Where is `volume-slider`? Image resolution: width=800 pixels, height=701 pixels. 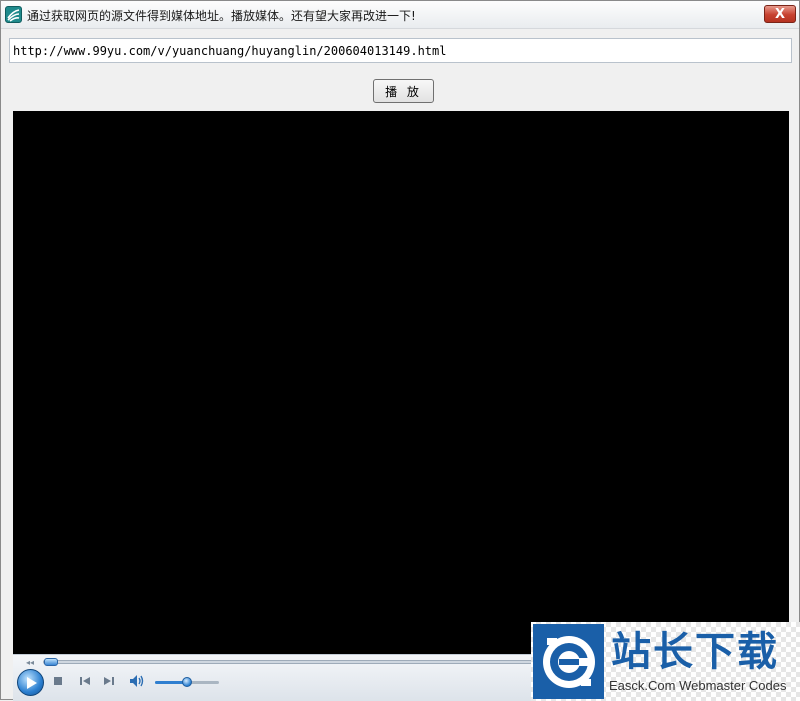
volume-slider is located at coordinates (187, 682).